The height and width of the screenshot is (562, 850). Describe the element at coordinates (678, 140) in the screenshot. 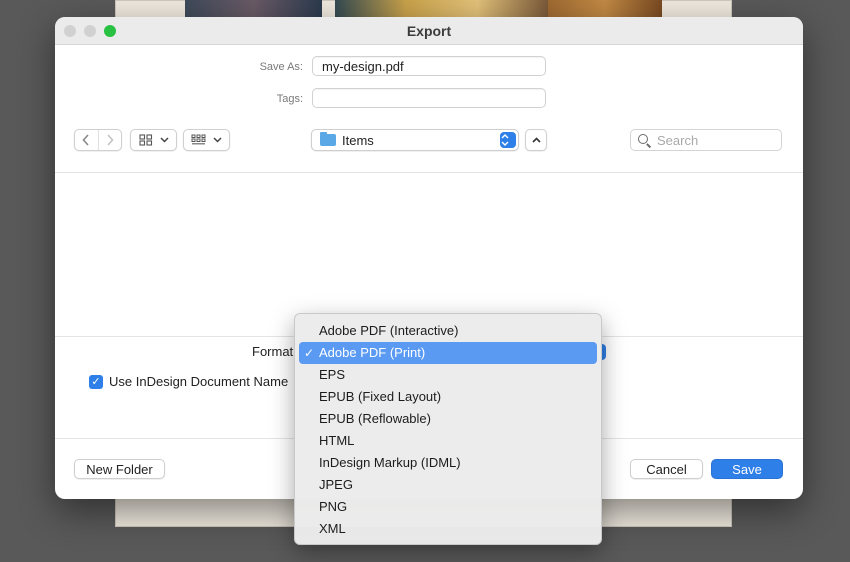

I see `search-placeholder: Search` at that location.